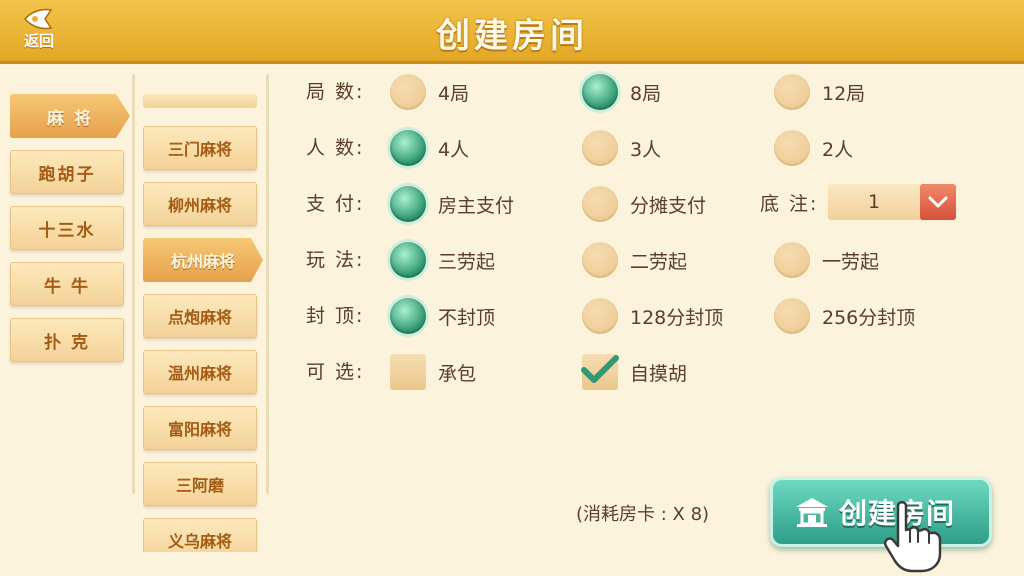 The width and height of the screenshot is (1024, 576). What do you see at coordinates (203, 260) in the screenshot?
I see `sub-game-item: 杭州麻将` at bounding box center [203, 260].